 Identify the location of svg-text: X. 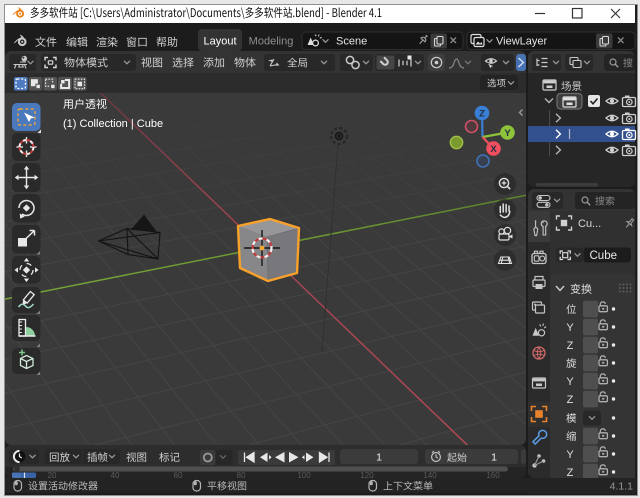
(493, 149).